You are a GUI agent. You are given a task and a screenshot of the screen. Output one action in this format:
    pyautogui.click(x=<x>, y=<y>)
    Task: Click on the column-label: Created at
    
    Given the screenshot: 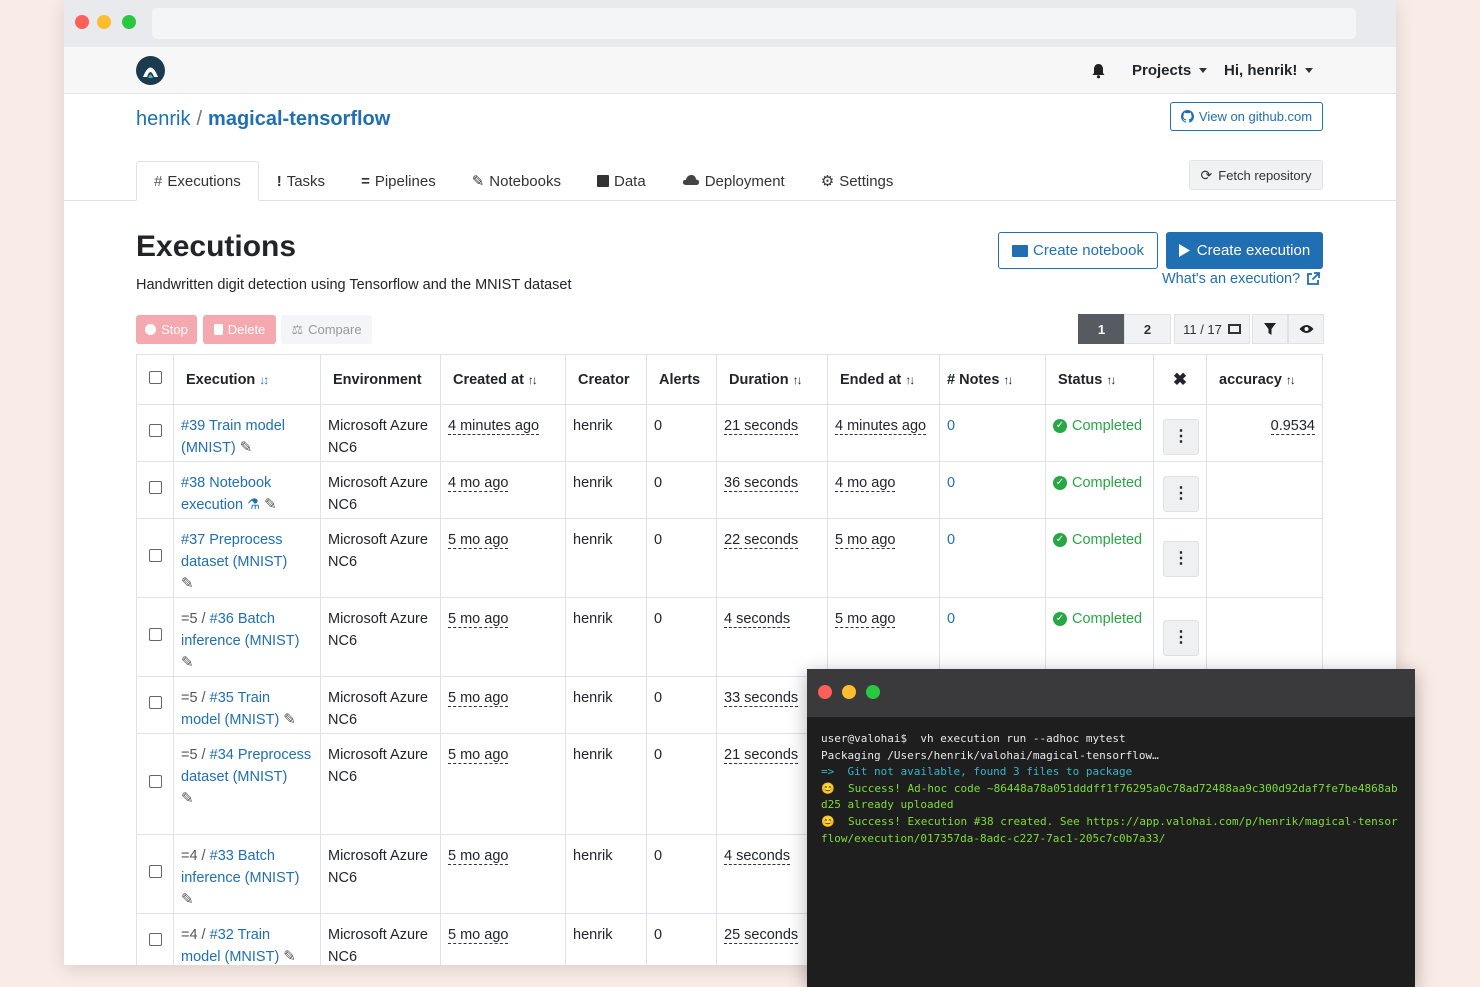 What is the action you would take?
    pyautogui.click(x=488, y=379)
    